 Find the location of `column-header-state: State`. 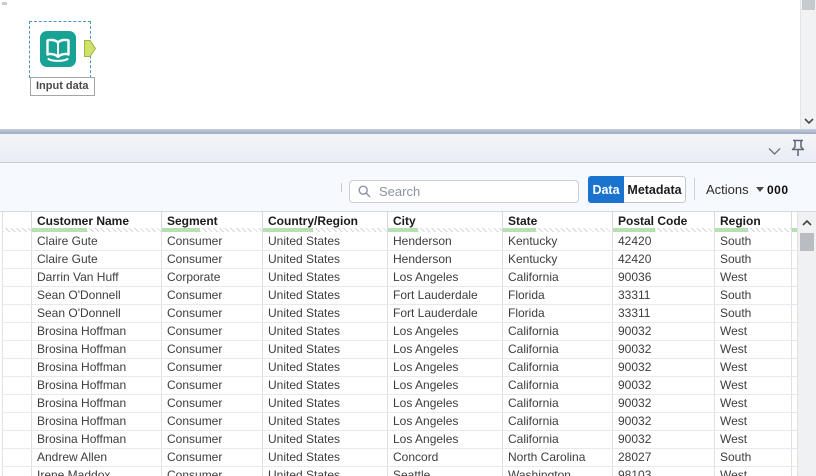

column-header-state: State is located at coordinates (557, 222).